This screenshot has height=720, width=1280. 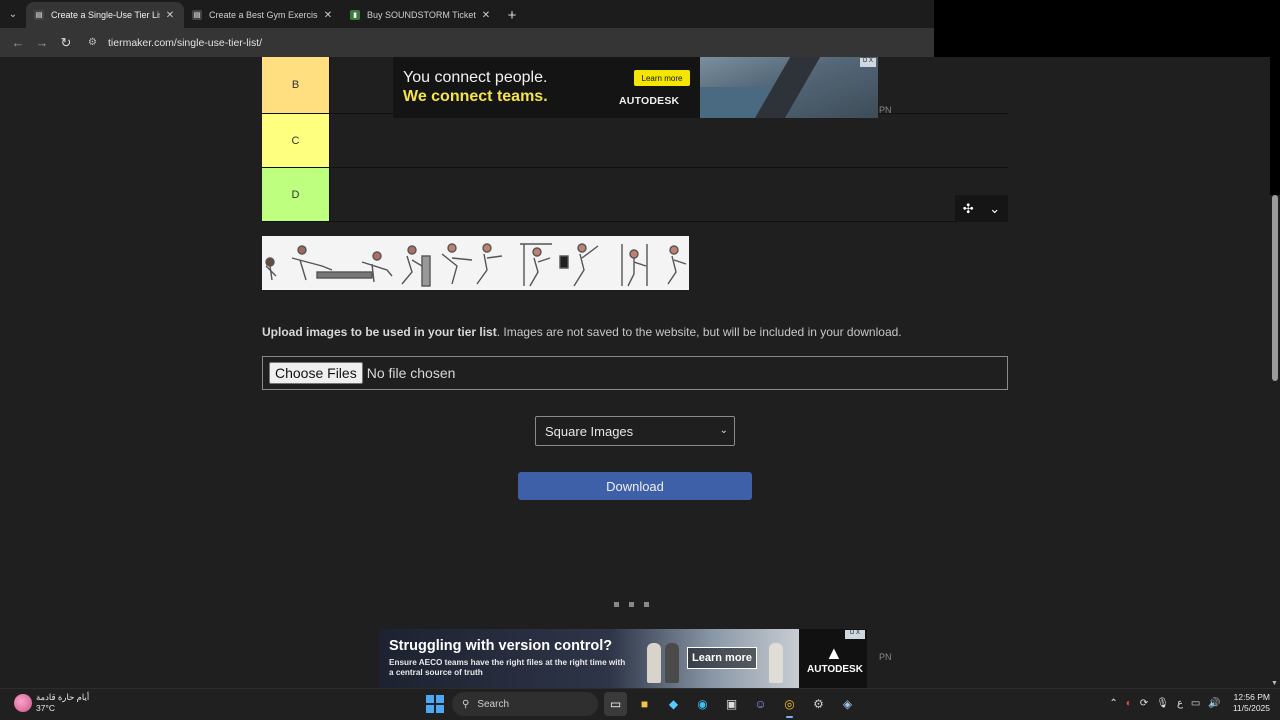 I want to click on language-indicator: ع, so click(x=1180, y=703).